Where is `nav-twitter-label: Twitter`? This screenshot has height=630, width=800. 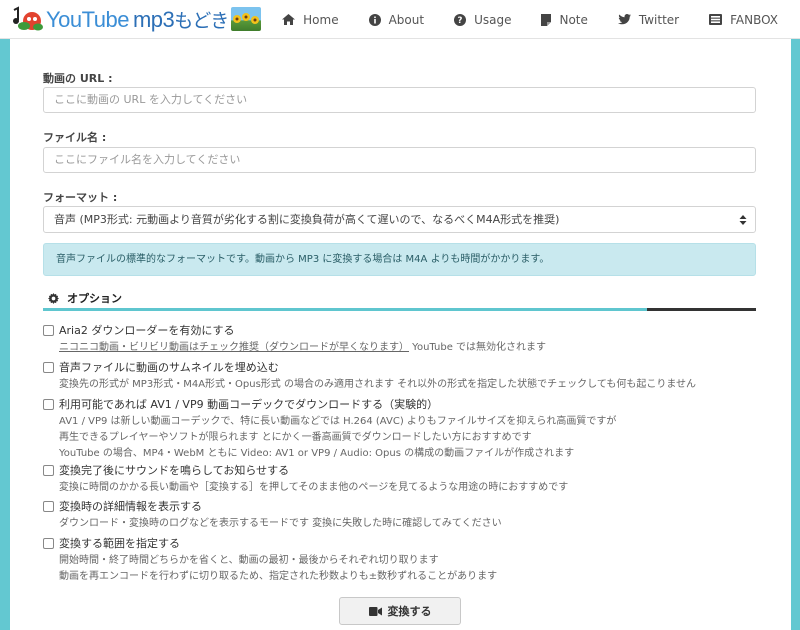 nav-twitter-label: Twitter is located at coordinates (659, 19).